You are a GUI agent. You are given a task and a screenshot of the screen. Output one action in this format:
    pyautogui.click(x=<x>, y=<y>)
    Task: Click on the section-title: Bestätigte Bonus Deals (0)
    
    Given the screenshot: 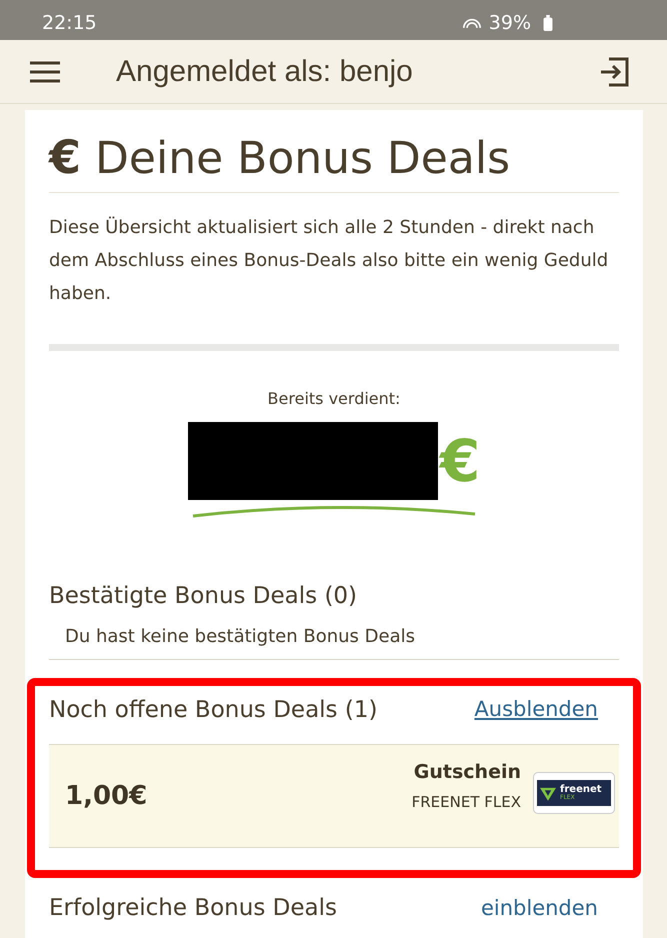 What is the action you would take?
    pyautogui.click(x=203, y=596)
    